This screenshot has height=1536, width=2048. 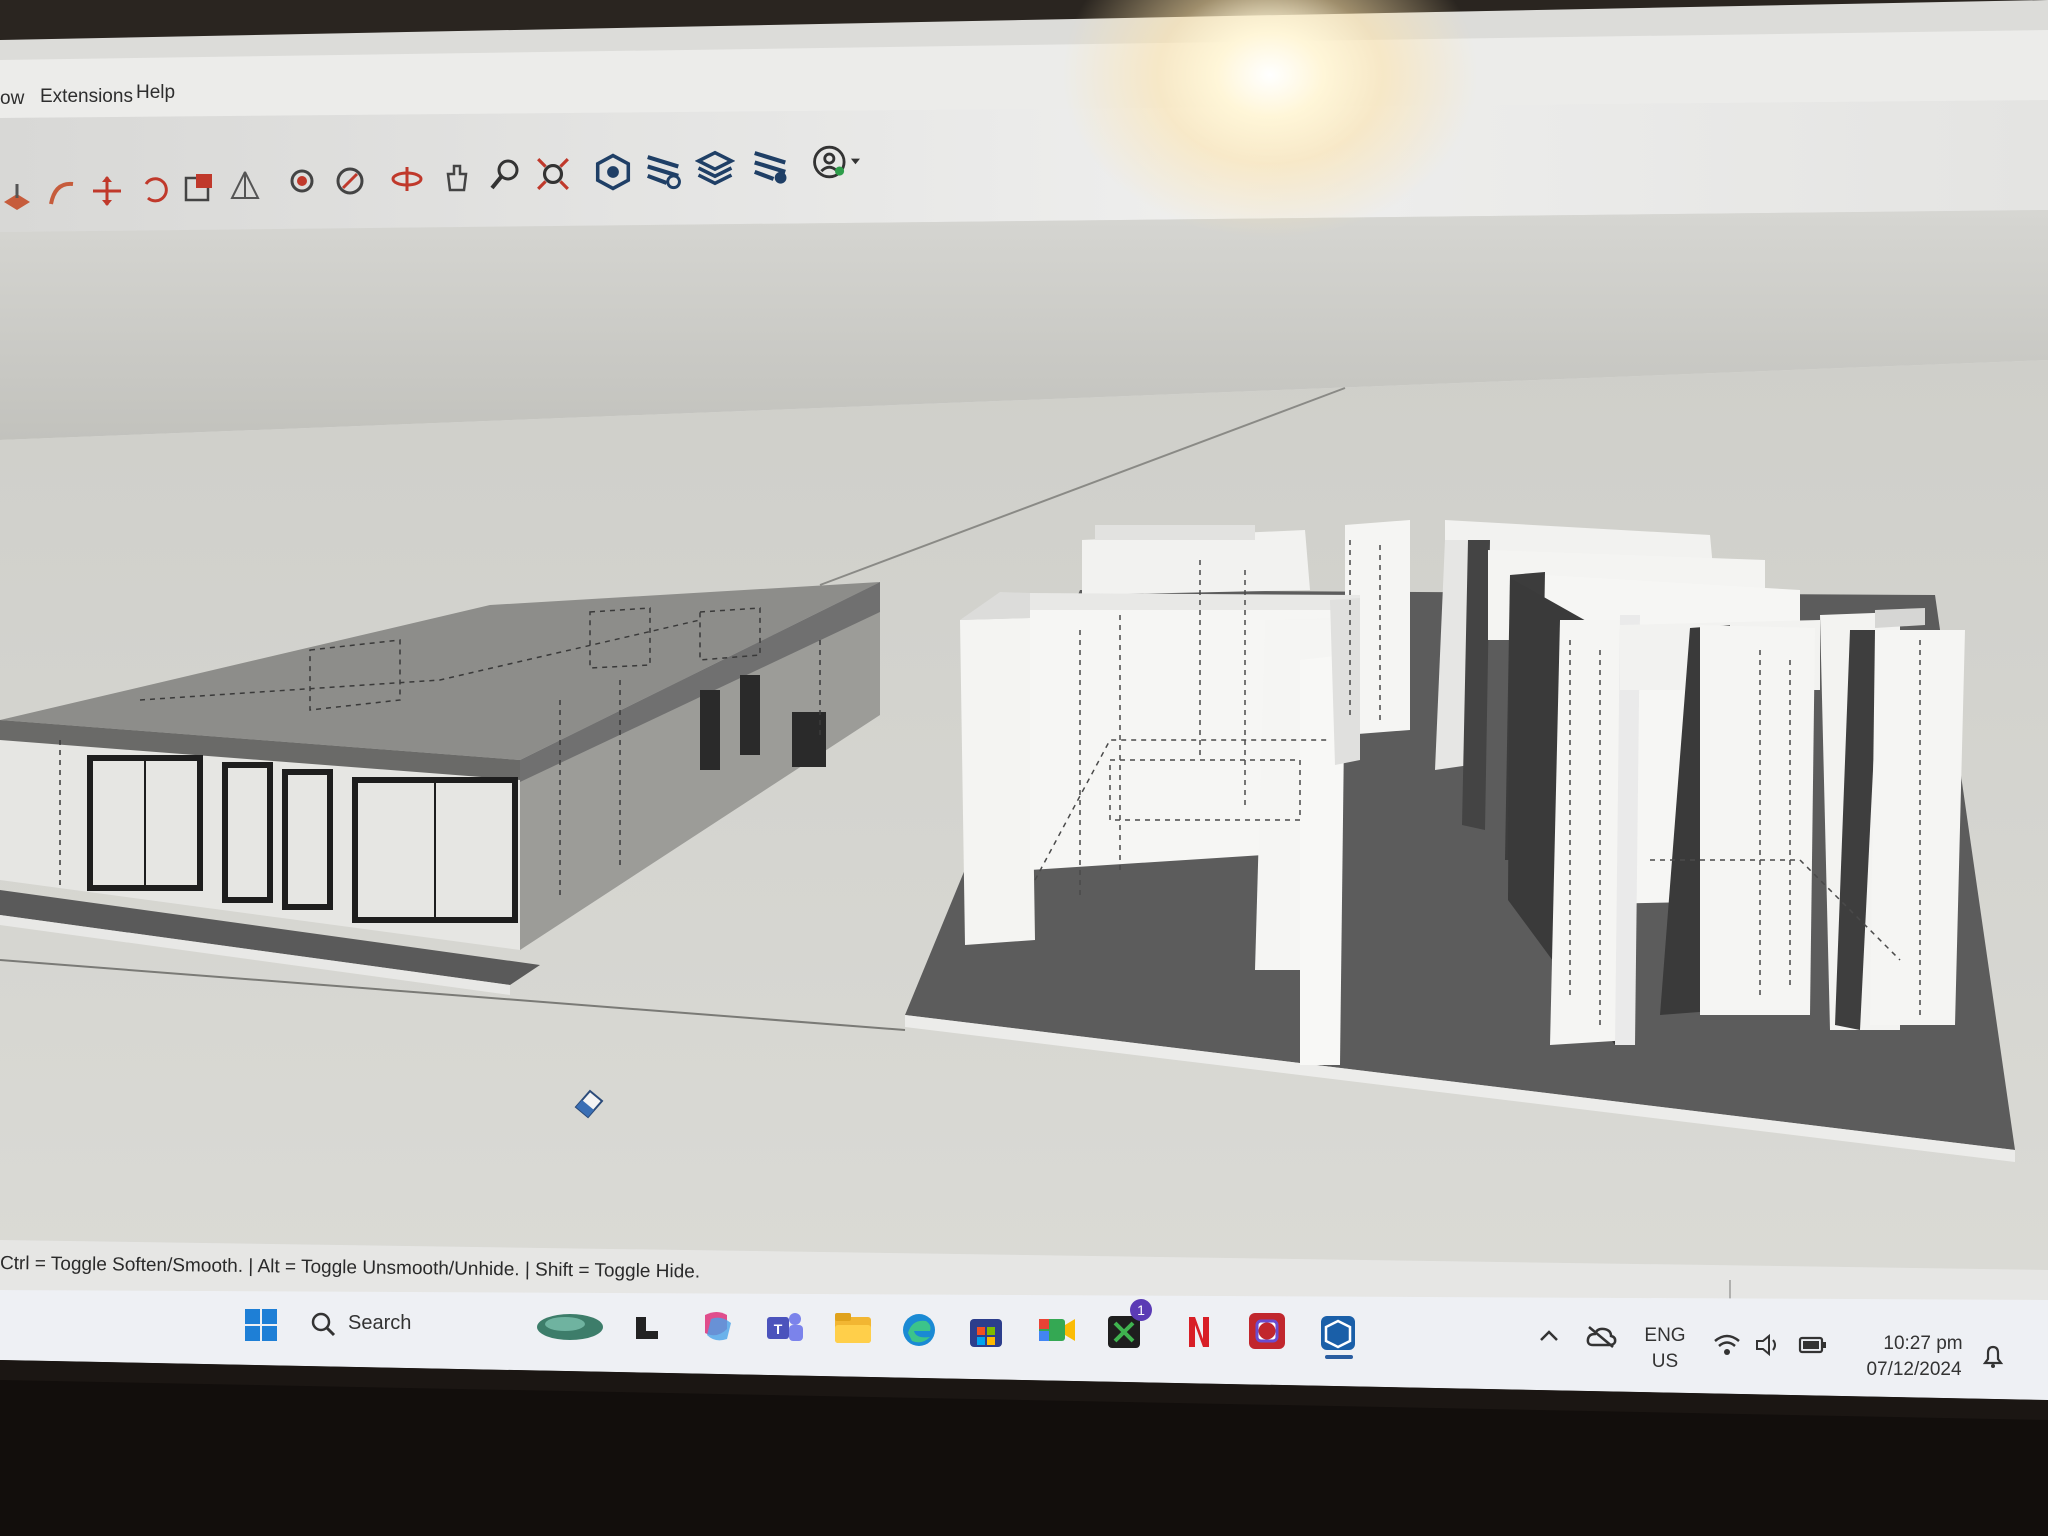 What do you see at coordinates (1024, 1337) in the screenshot?
I see `taskbar-content: Search T 1 ENG US 10:27 pm 07/12/2024` at bounding box center [1024, 1337].